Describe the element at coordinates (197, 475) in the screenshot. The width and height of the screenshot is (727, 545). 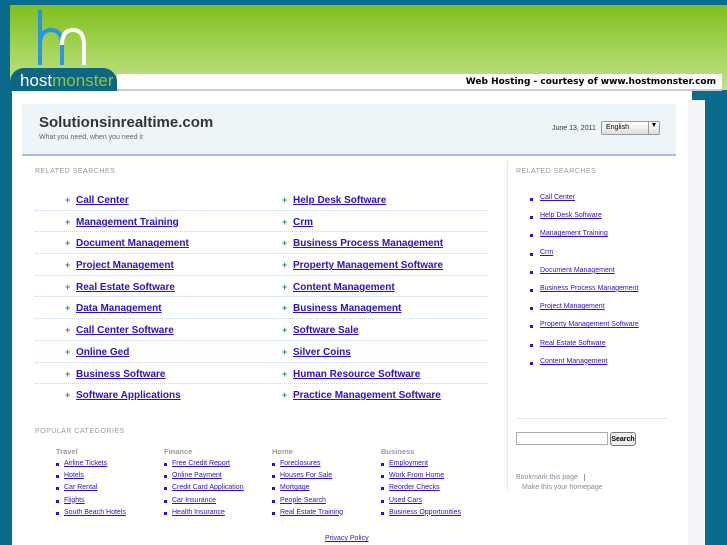
I see `category-link: Online Payment` at that location.